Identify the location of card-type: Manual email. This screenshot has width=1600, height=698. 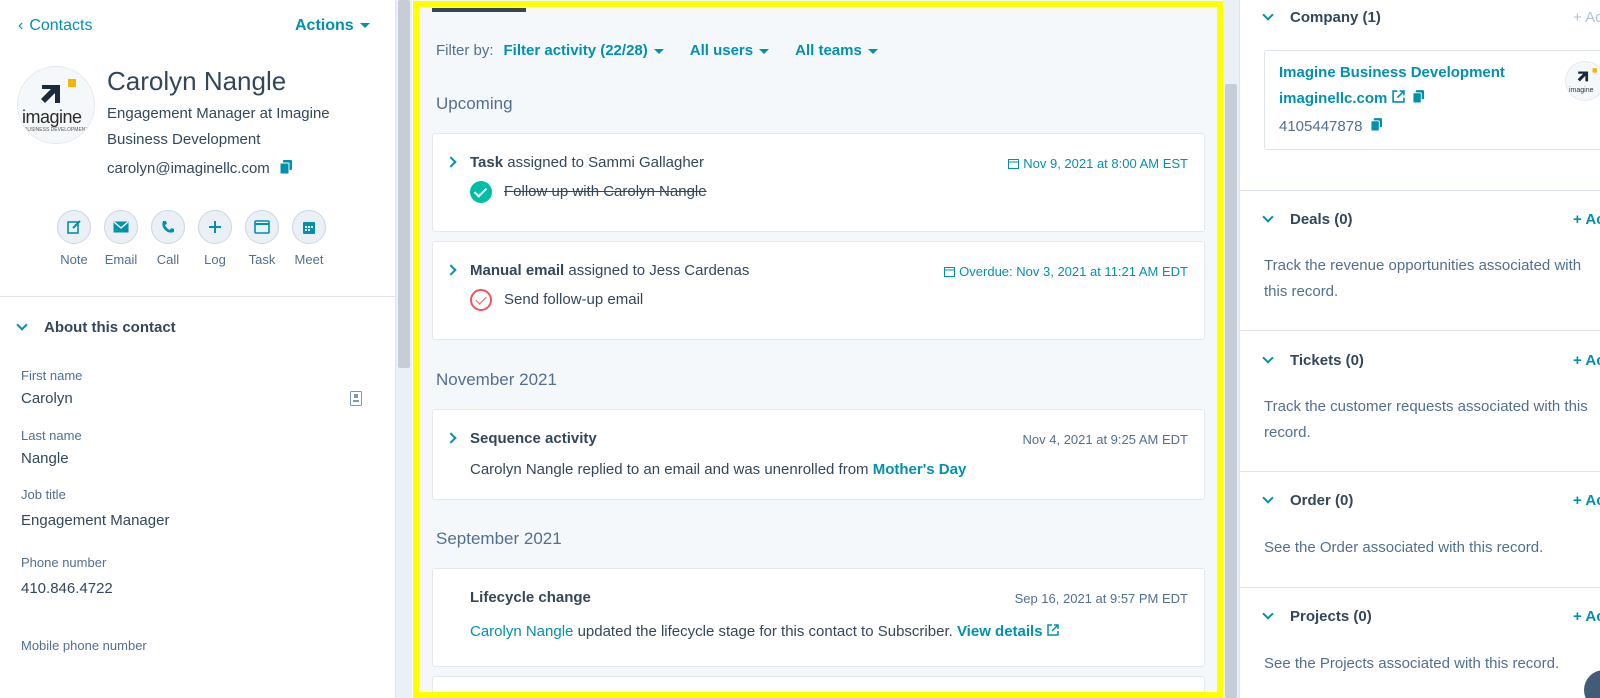
(517, 270).